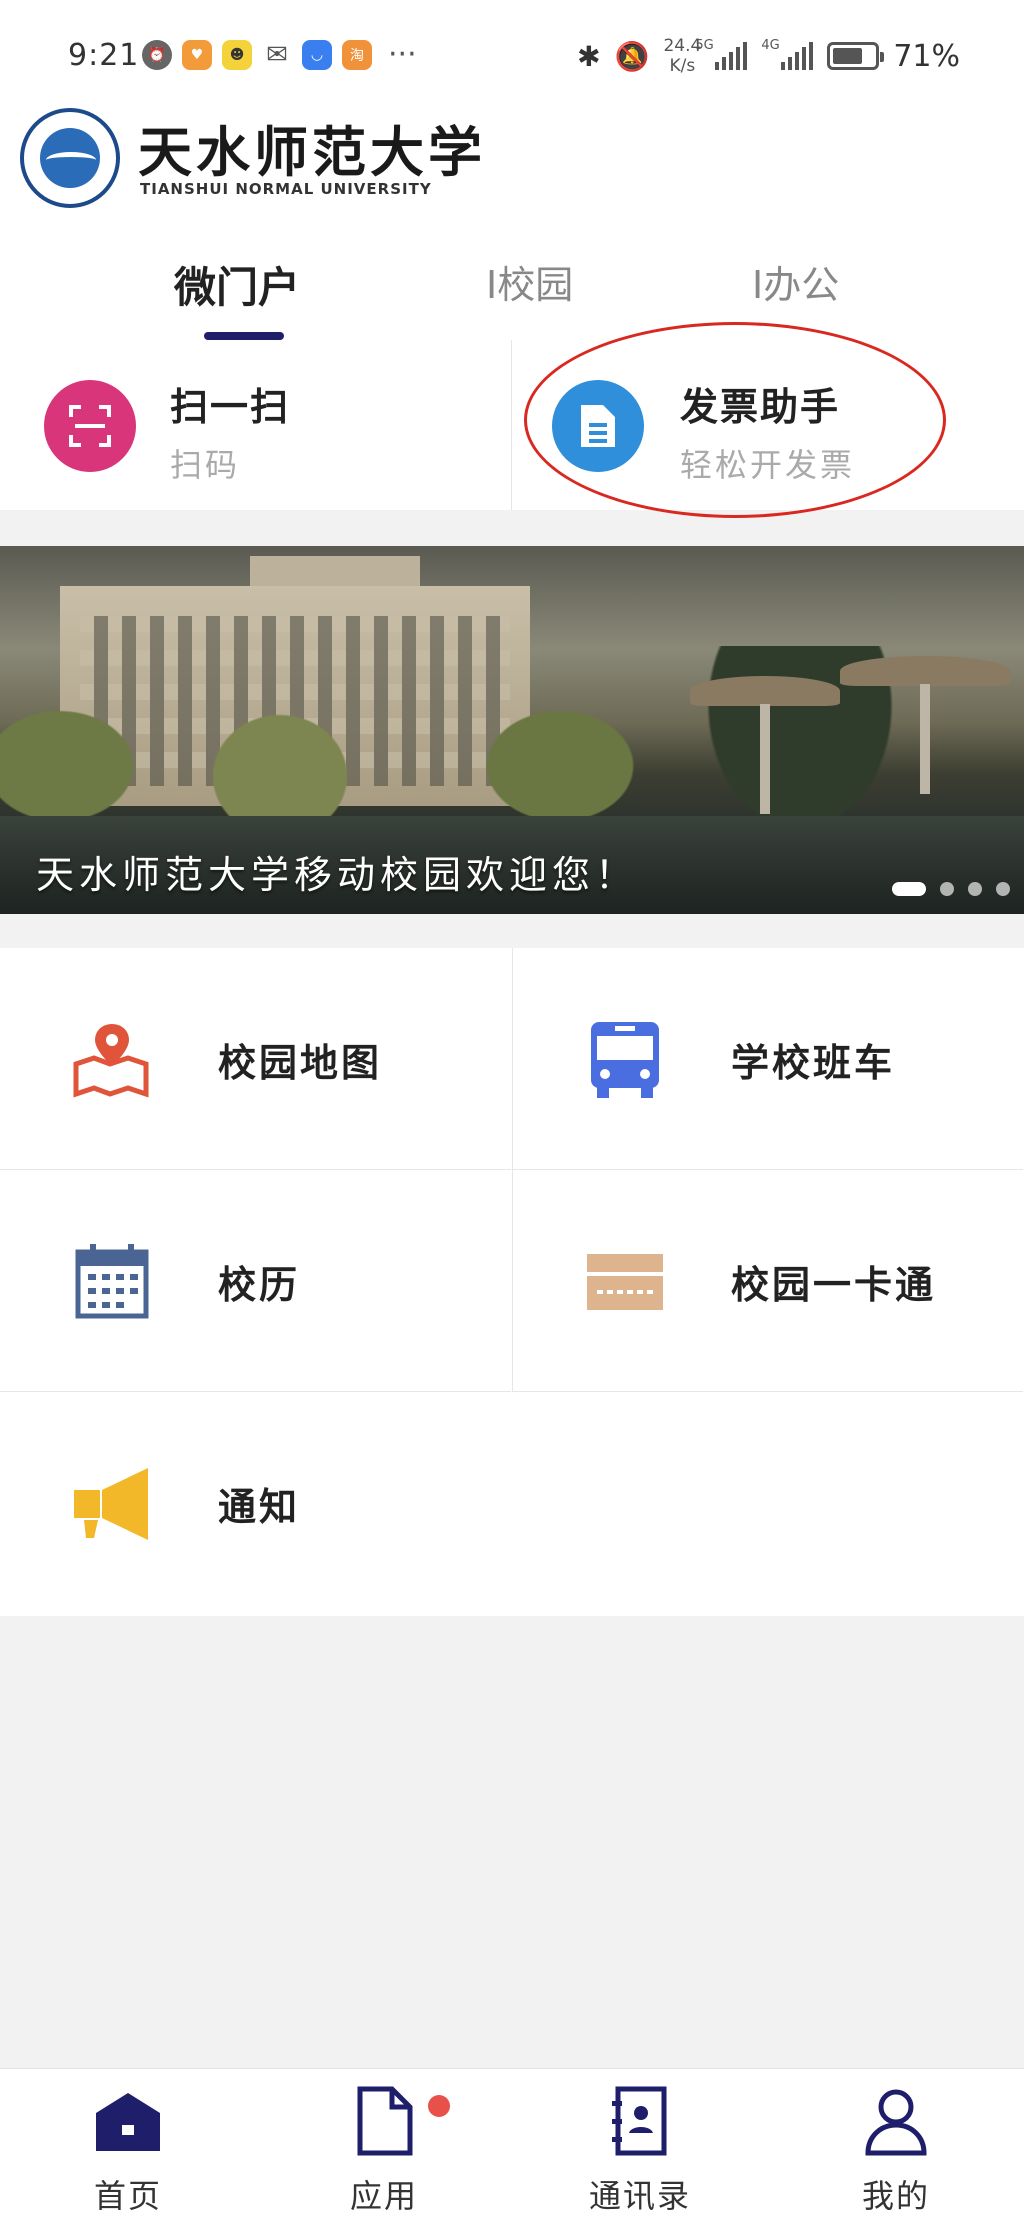 Image resolution: width=1024 pixels, height=2218 pixels. I want to click on more-notifications-icon: ···, so click(402, 54).